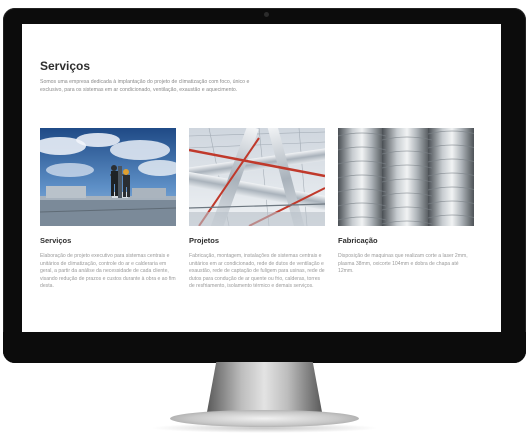 The width and height of the screenshot is (529, 439). Describe the element at coordinates (406, 177) in the screenshot. I see `spiral-ducts-image` at that location.